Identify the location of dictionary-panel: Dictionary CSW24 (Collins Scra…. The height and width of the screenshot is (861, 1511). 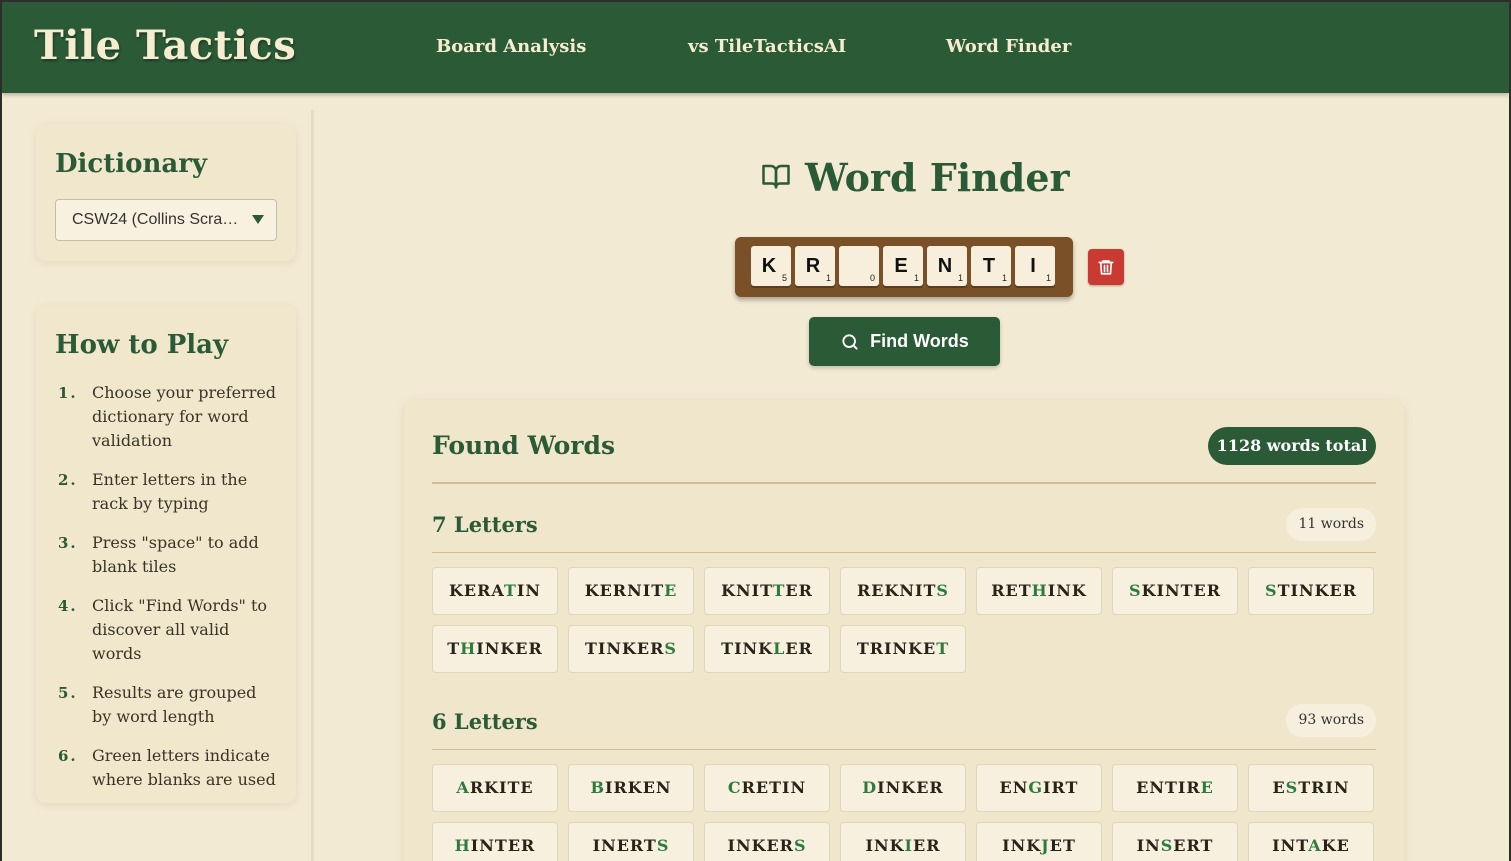
(166, 192).